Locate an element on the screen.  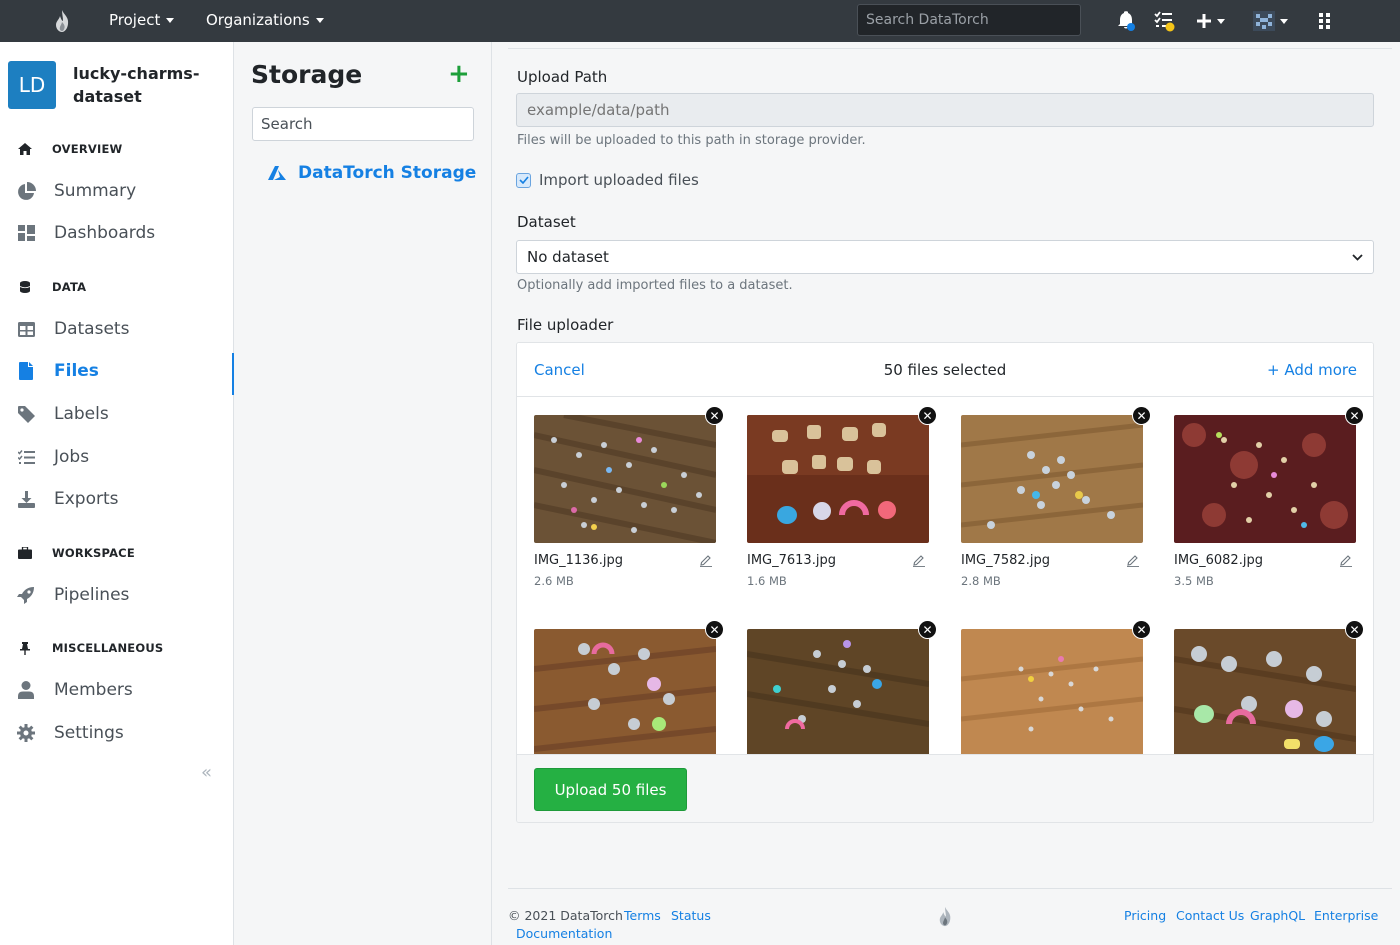
sidebar-item-label: Files is located at coordinates (76, 371).